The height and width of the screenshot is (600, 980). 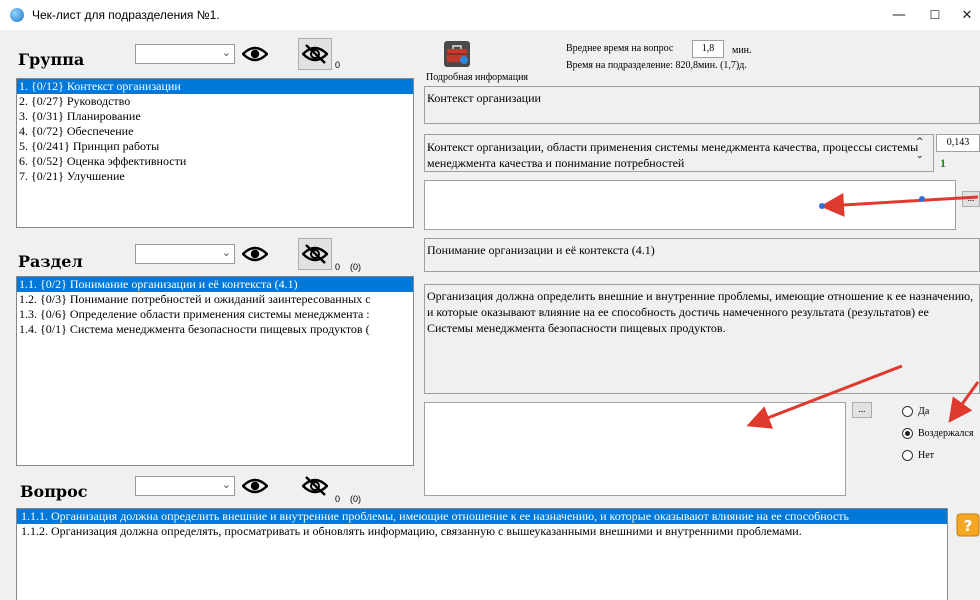 What do you see at coordinates (863, 310) in the screenshot?
I see `annotation-overlay` at bounding box center [863, 310].